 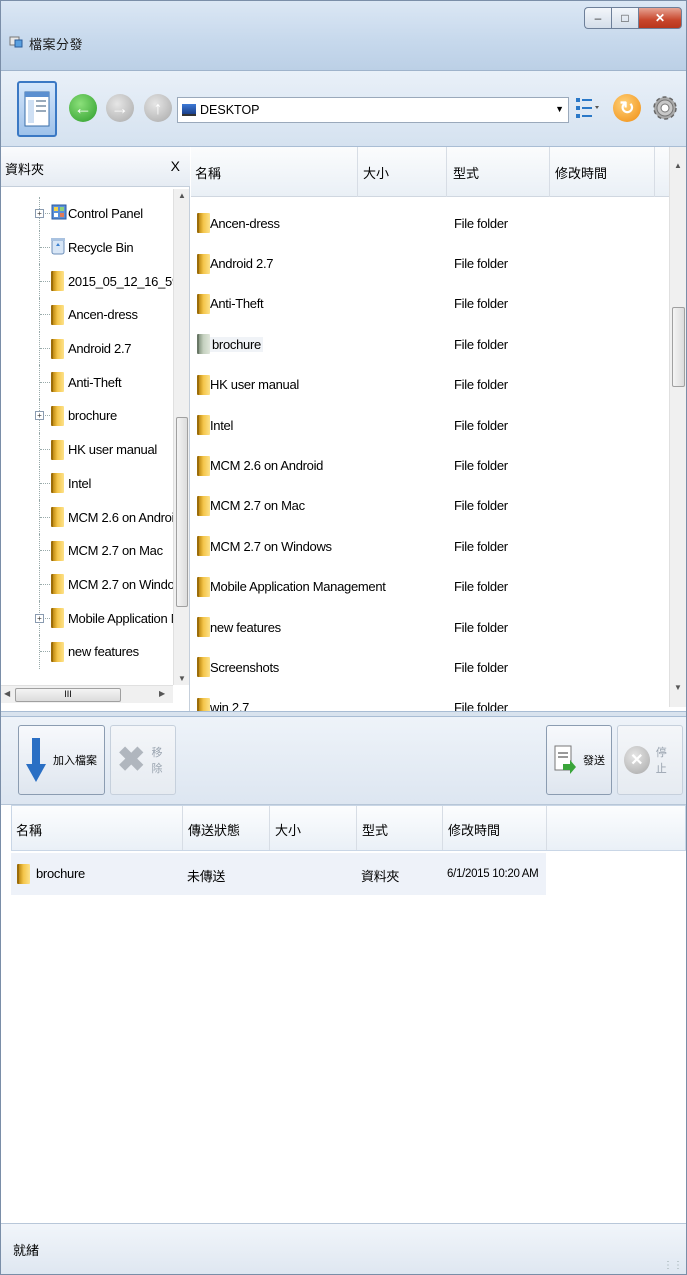 What do you see at coordinates (430, 465) in the screenshot?
I see `file-row: MCM 2.6 on Android File folder` at bounding box center [430, 465].